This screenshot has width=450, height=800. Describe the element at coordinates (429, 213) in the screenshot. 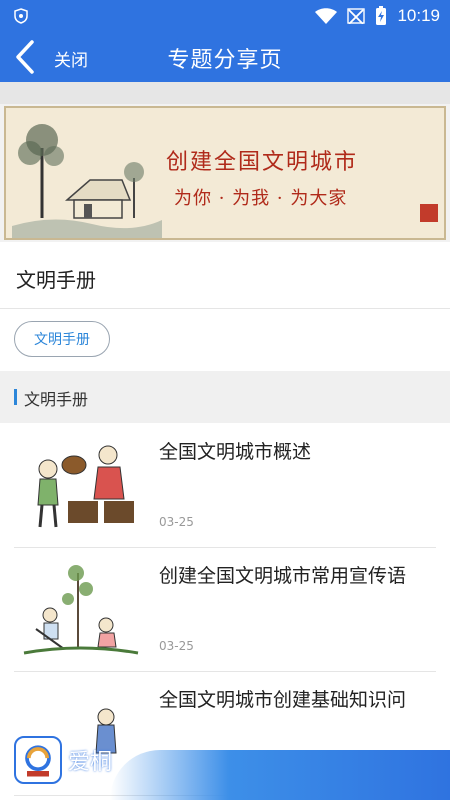

I see `seal-stamp` at that location.